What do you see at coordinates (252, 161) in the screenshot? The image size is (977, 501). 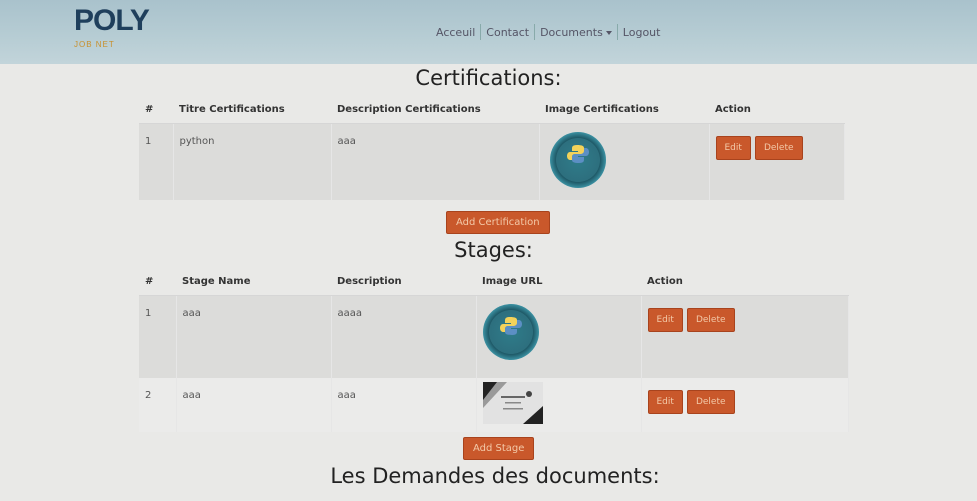 I see `certification-title: python` at bounding box center [252, 161].